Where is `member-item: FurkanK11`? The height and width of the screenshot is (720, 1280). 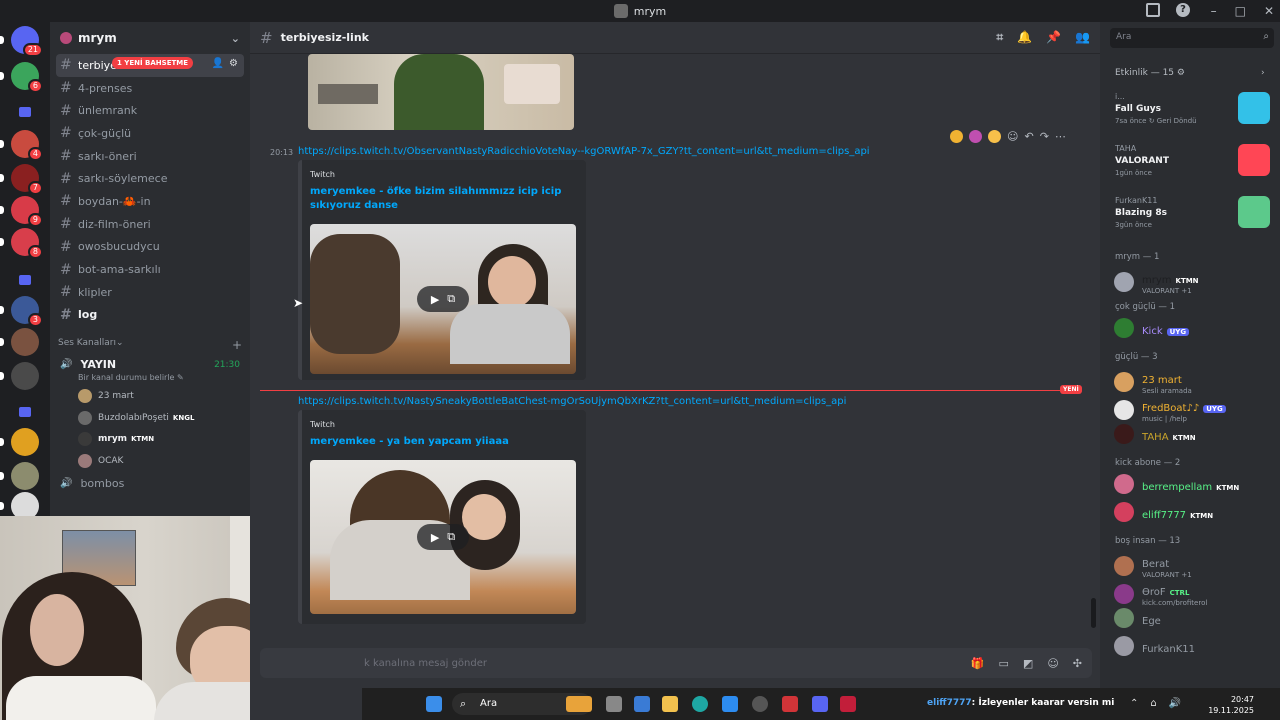
member-item: FurkanK11 is located at coordinates (1194, 646).